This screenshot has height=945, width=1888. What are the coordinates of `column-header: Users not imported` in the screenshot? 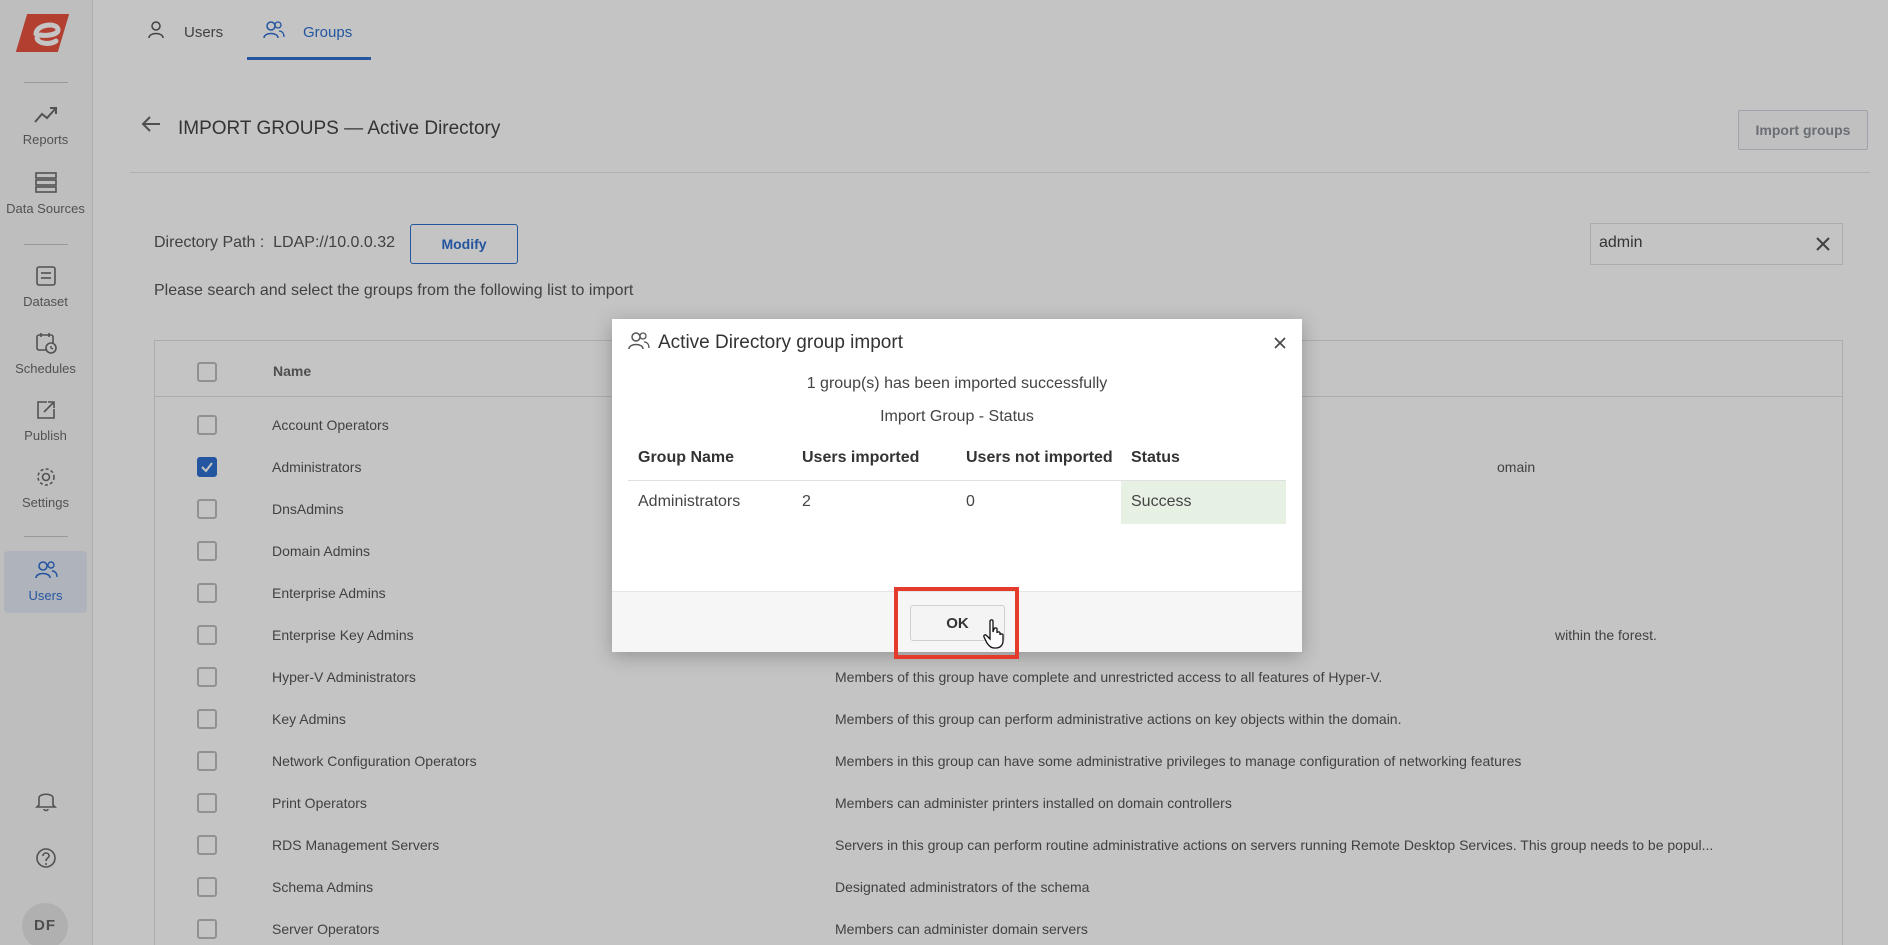 It's located at (1038, 458).